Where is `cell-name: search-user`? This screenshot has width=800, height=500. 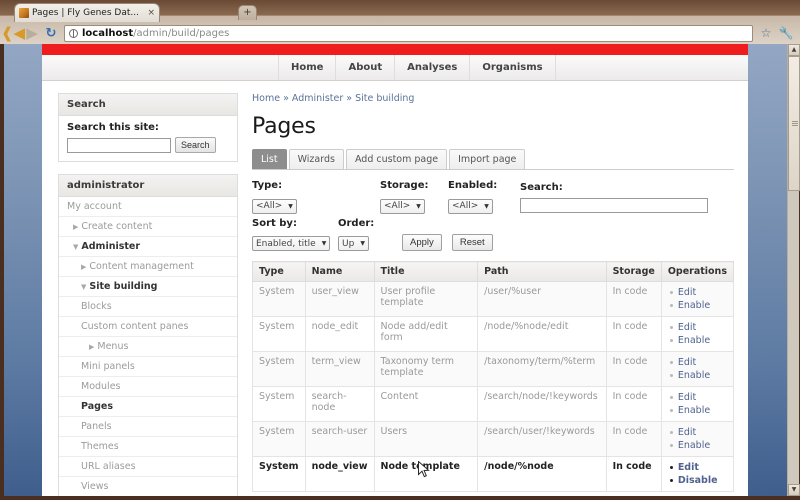
cell-name: search-user is located at coordinates (339, 439).